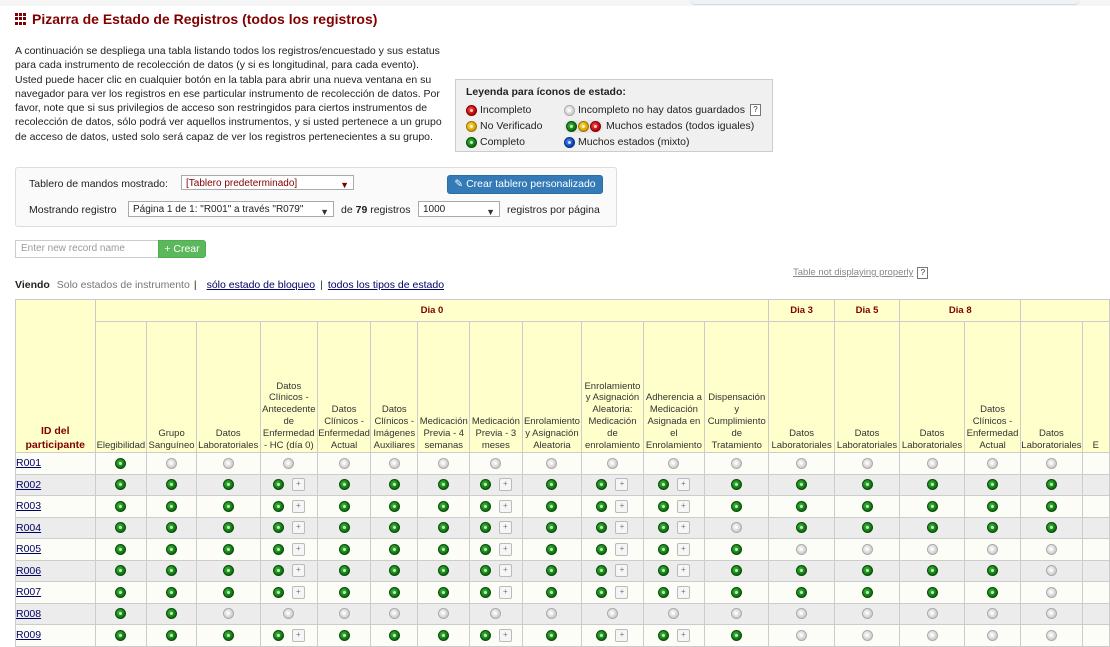 This screenshot has height=647, width=1110. Describe the element at coordinates (755, 110) in the screenshot. I see `help-icon: ?` at that location.